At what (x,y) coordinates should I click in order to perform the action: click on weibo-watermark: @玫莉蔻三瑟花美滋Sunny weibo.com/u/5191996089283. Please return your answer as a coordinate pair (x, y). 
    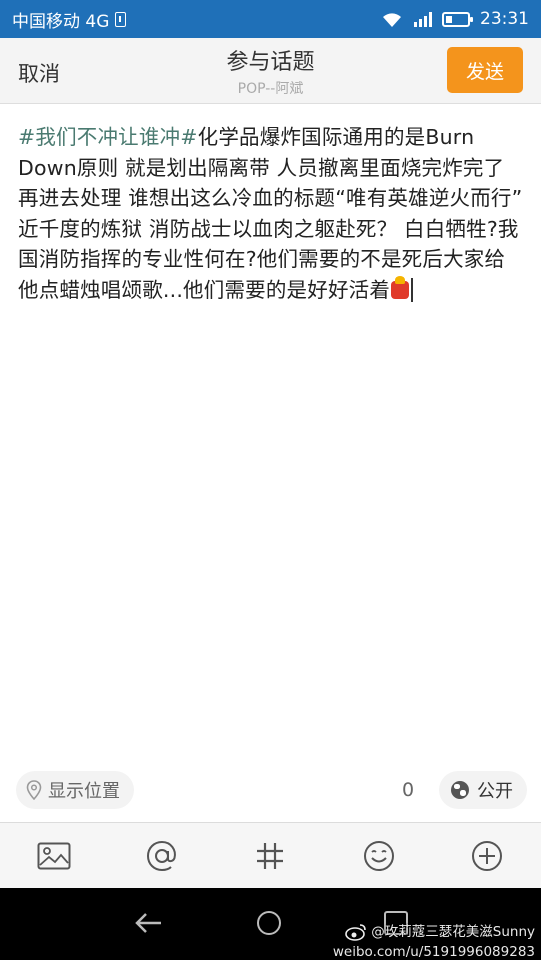
    Looking at the image, I should click on (434, 942).